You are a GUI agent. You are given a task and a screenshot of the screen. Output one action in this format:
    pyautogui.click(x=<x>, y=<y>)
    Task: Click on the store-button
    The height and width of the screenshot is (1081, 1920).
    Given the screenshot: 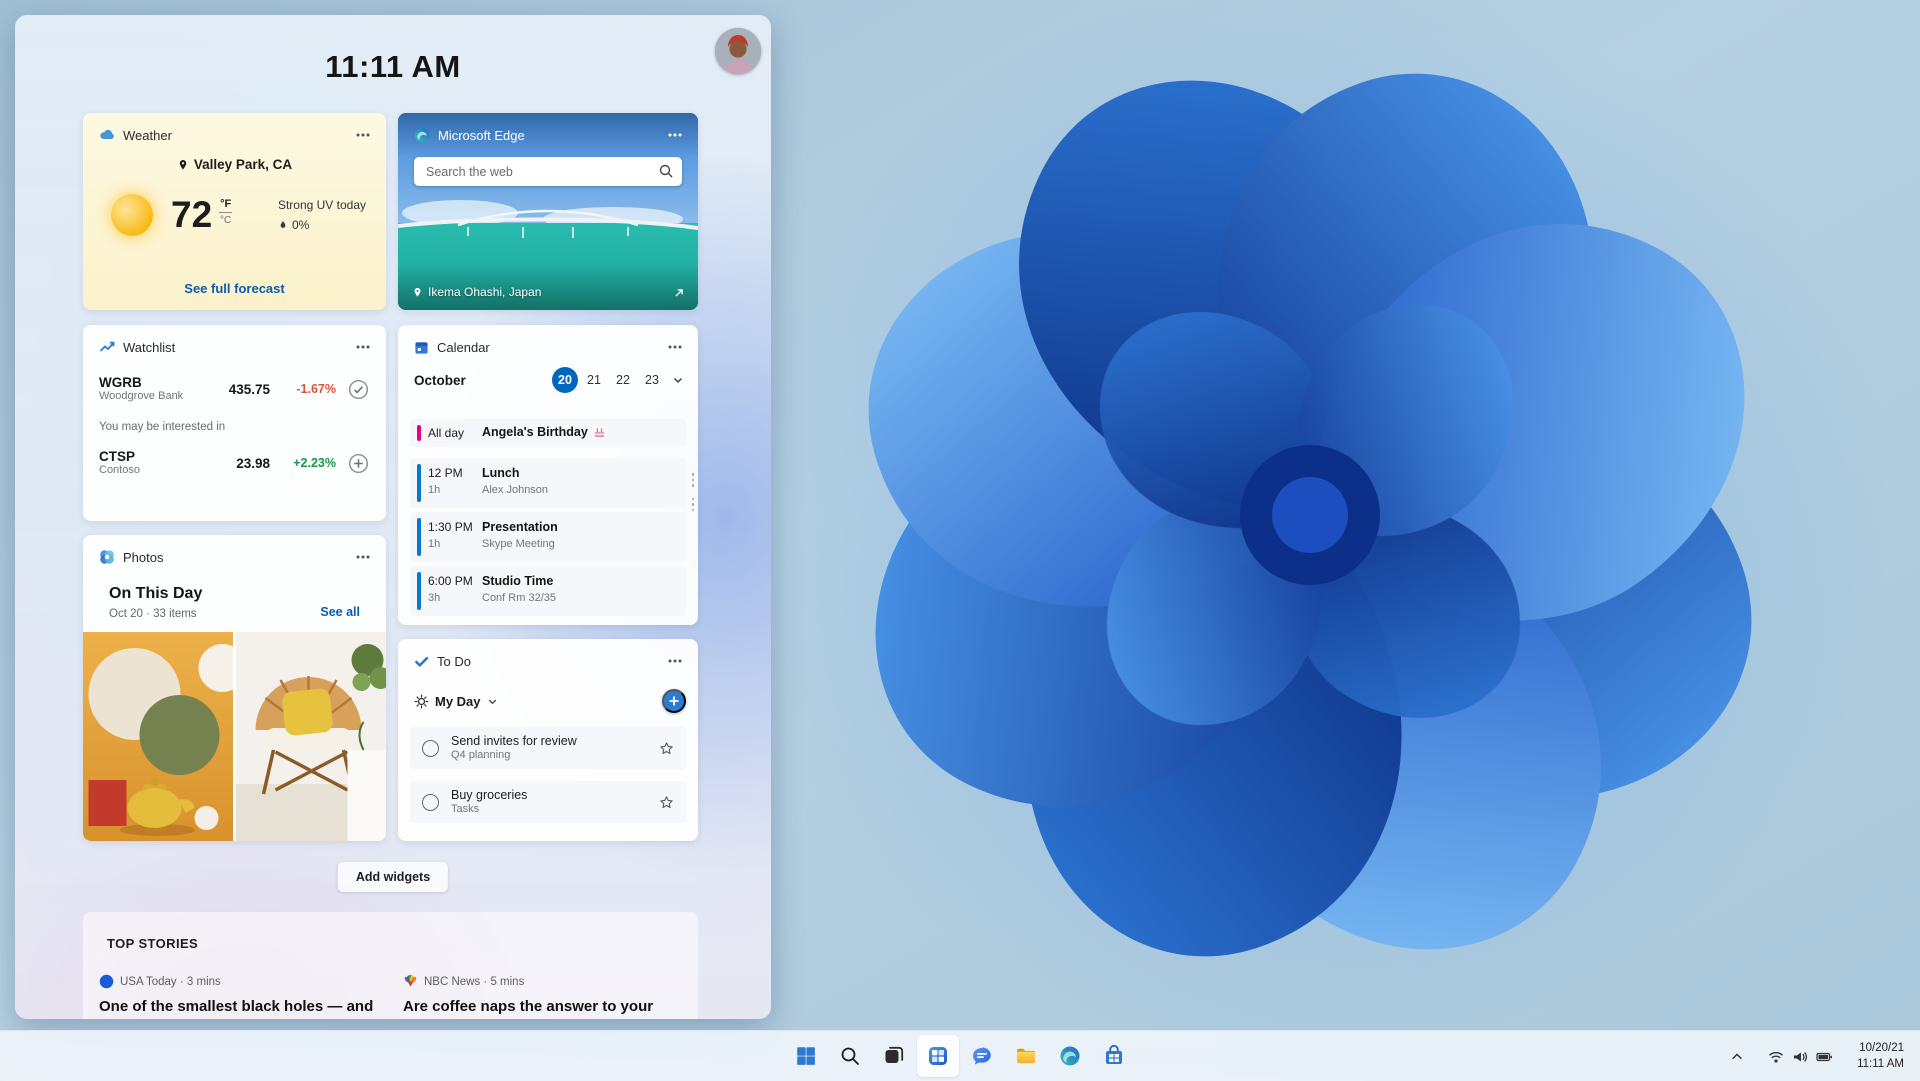 What is the action you would take?
    pyautogui.click(x=1114, y=1056)
    